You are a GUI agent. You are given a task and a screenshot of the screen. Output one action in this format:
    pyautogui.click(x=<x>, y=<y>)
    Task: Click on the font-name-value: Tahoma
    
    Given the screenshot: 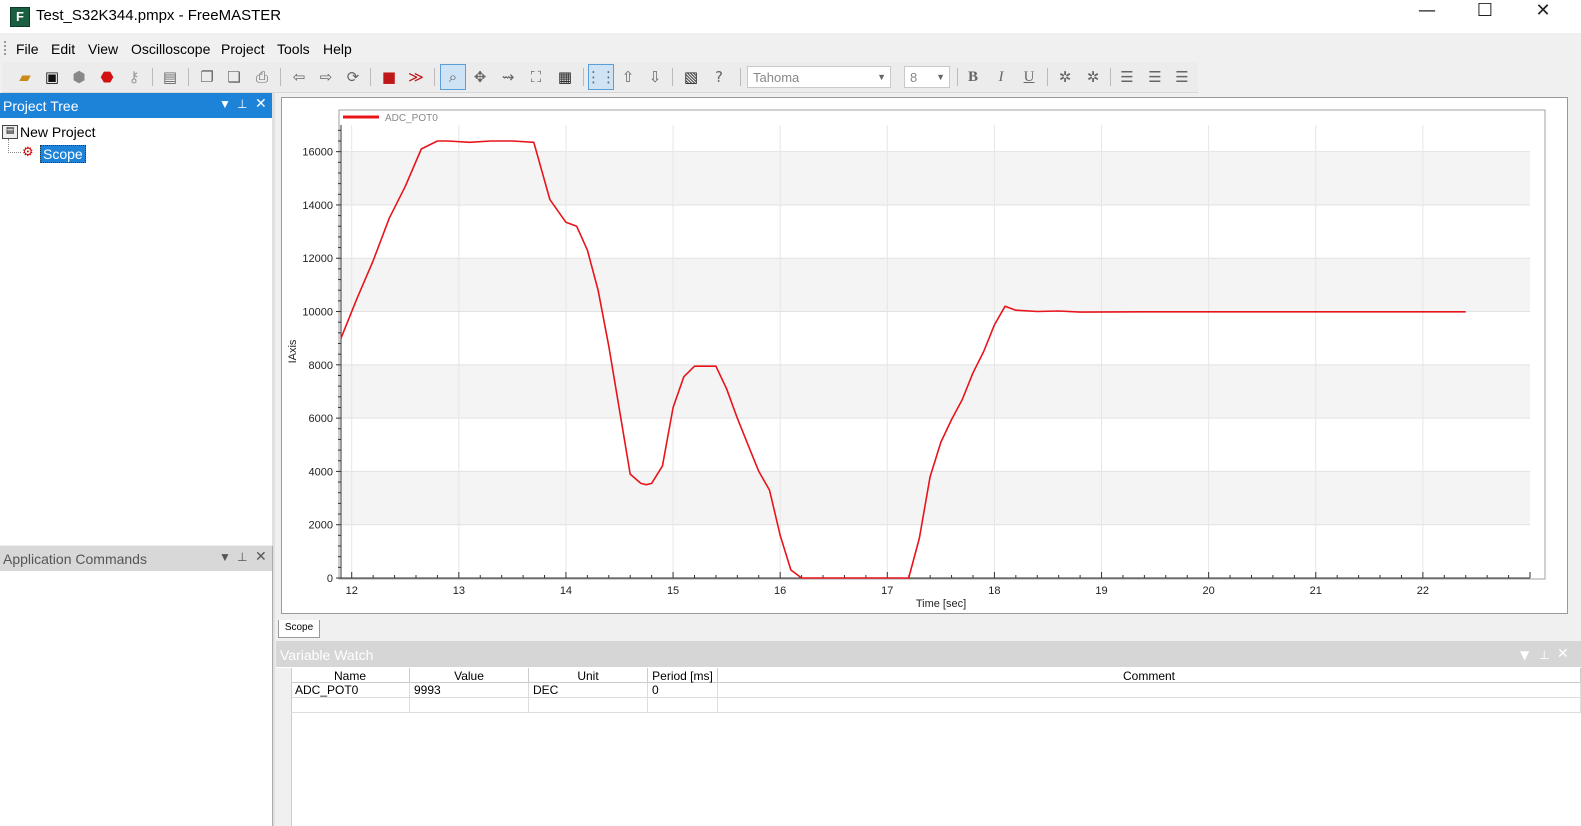 What is the action you would take?
    pyautogui.click(x=776, y=77)
    